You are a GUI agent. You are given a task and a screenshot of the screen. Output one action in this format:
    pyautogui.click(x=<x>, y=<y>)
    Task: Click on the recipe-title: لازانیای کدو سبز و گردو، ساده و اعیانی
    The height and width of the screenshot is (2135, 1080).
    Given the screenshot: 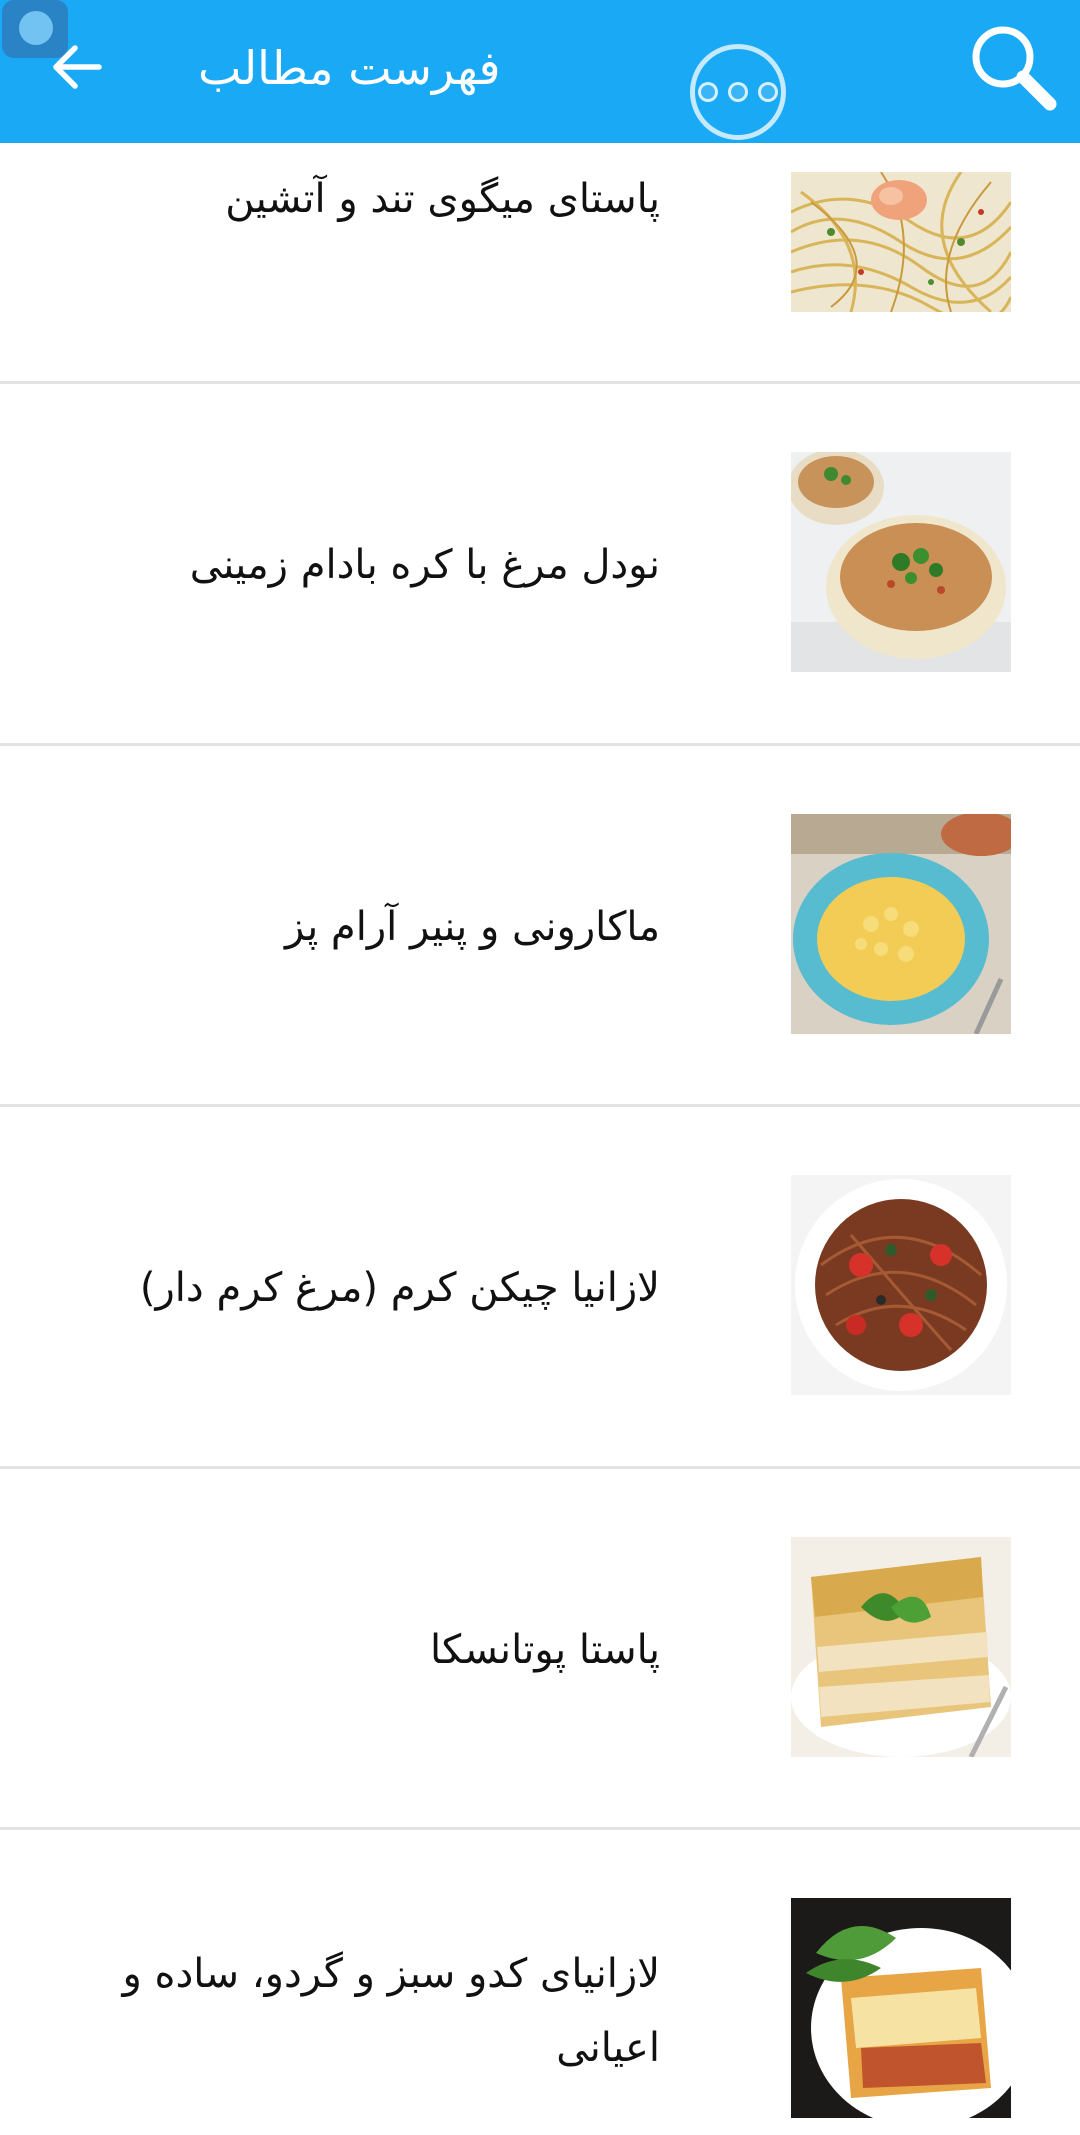 What is the action you would take?
    pyautogui.click(x=391, y=2011)
    